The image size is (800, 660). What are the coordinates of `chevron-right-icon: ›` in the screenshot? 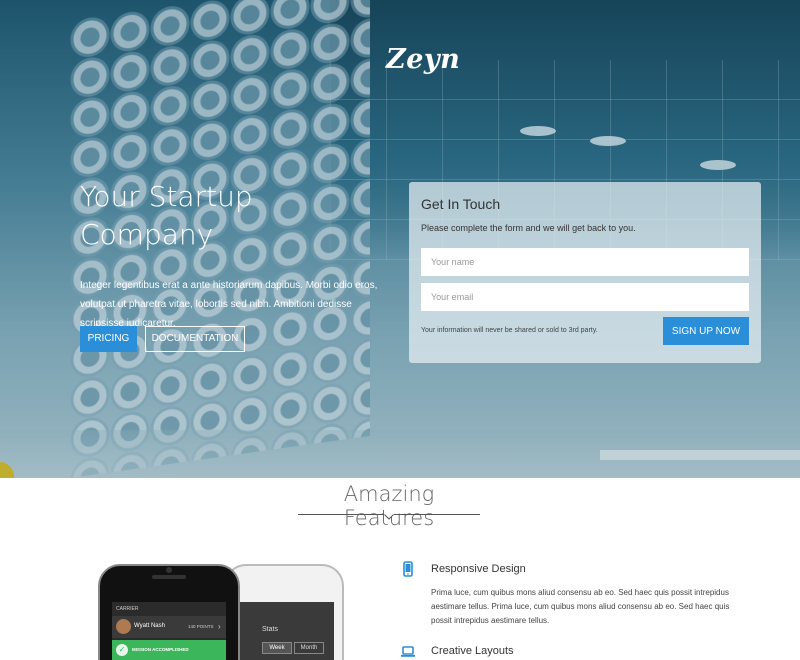 It's located at (219, 626).